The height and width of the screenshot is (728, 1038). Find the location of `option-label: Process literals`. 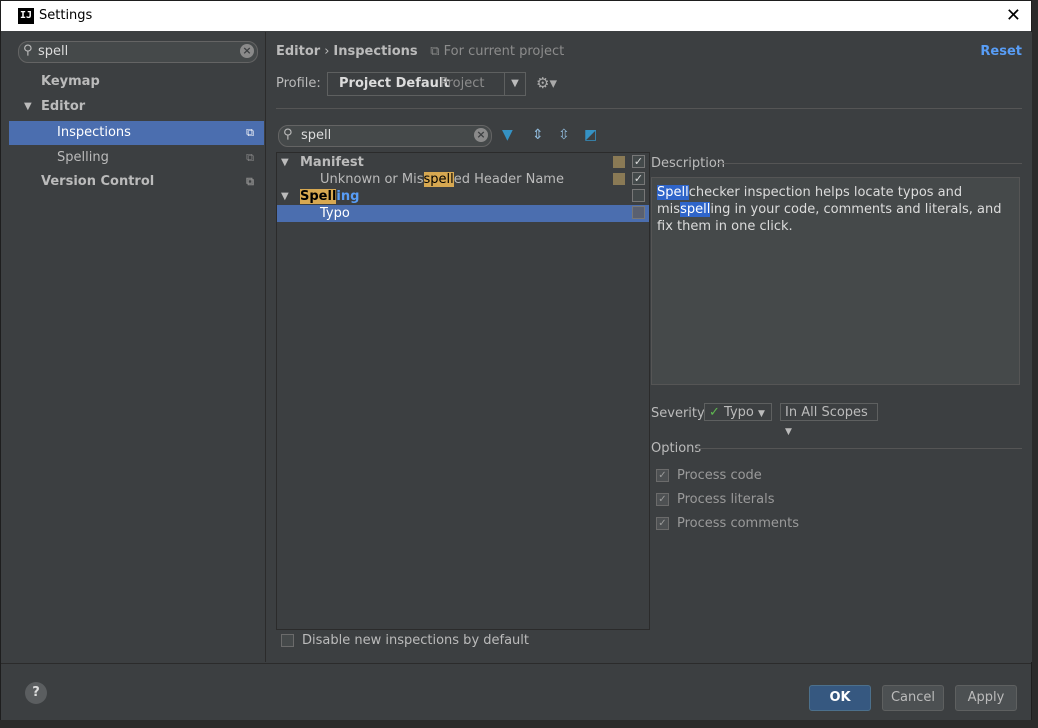

option-label: Process literals is located at coordinates (726, 499).